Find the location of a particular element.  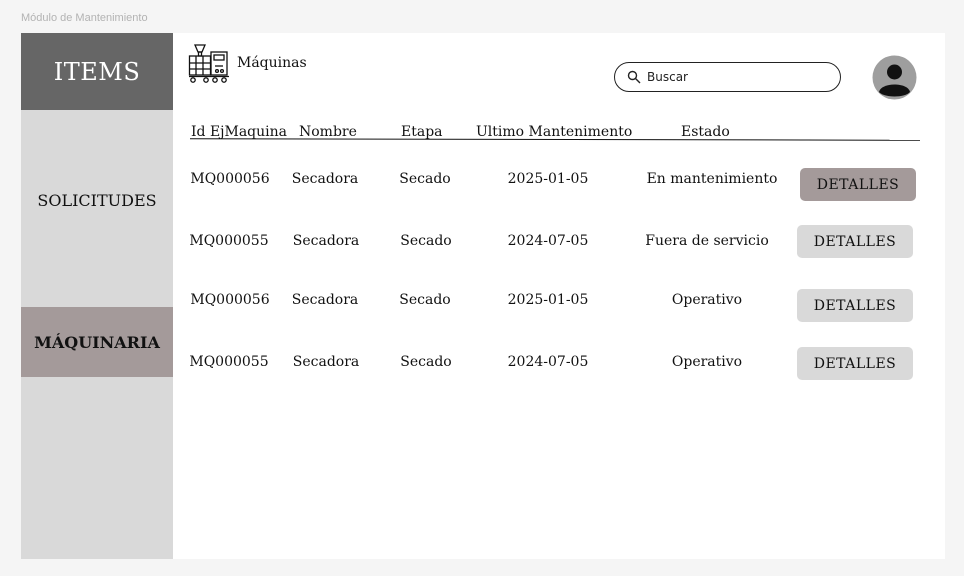

column-header-estado: Estado is located at coordinates (705, 132).